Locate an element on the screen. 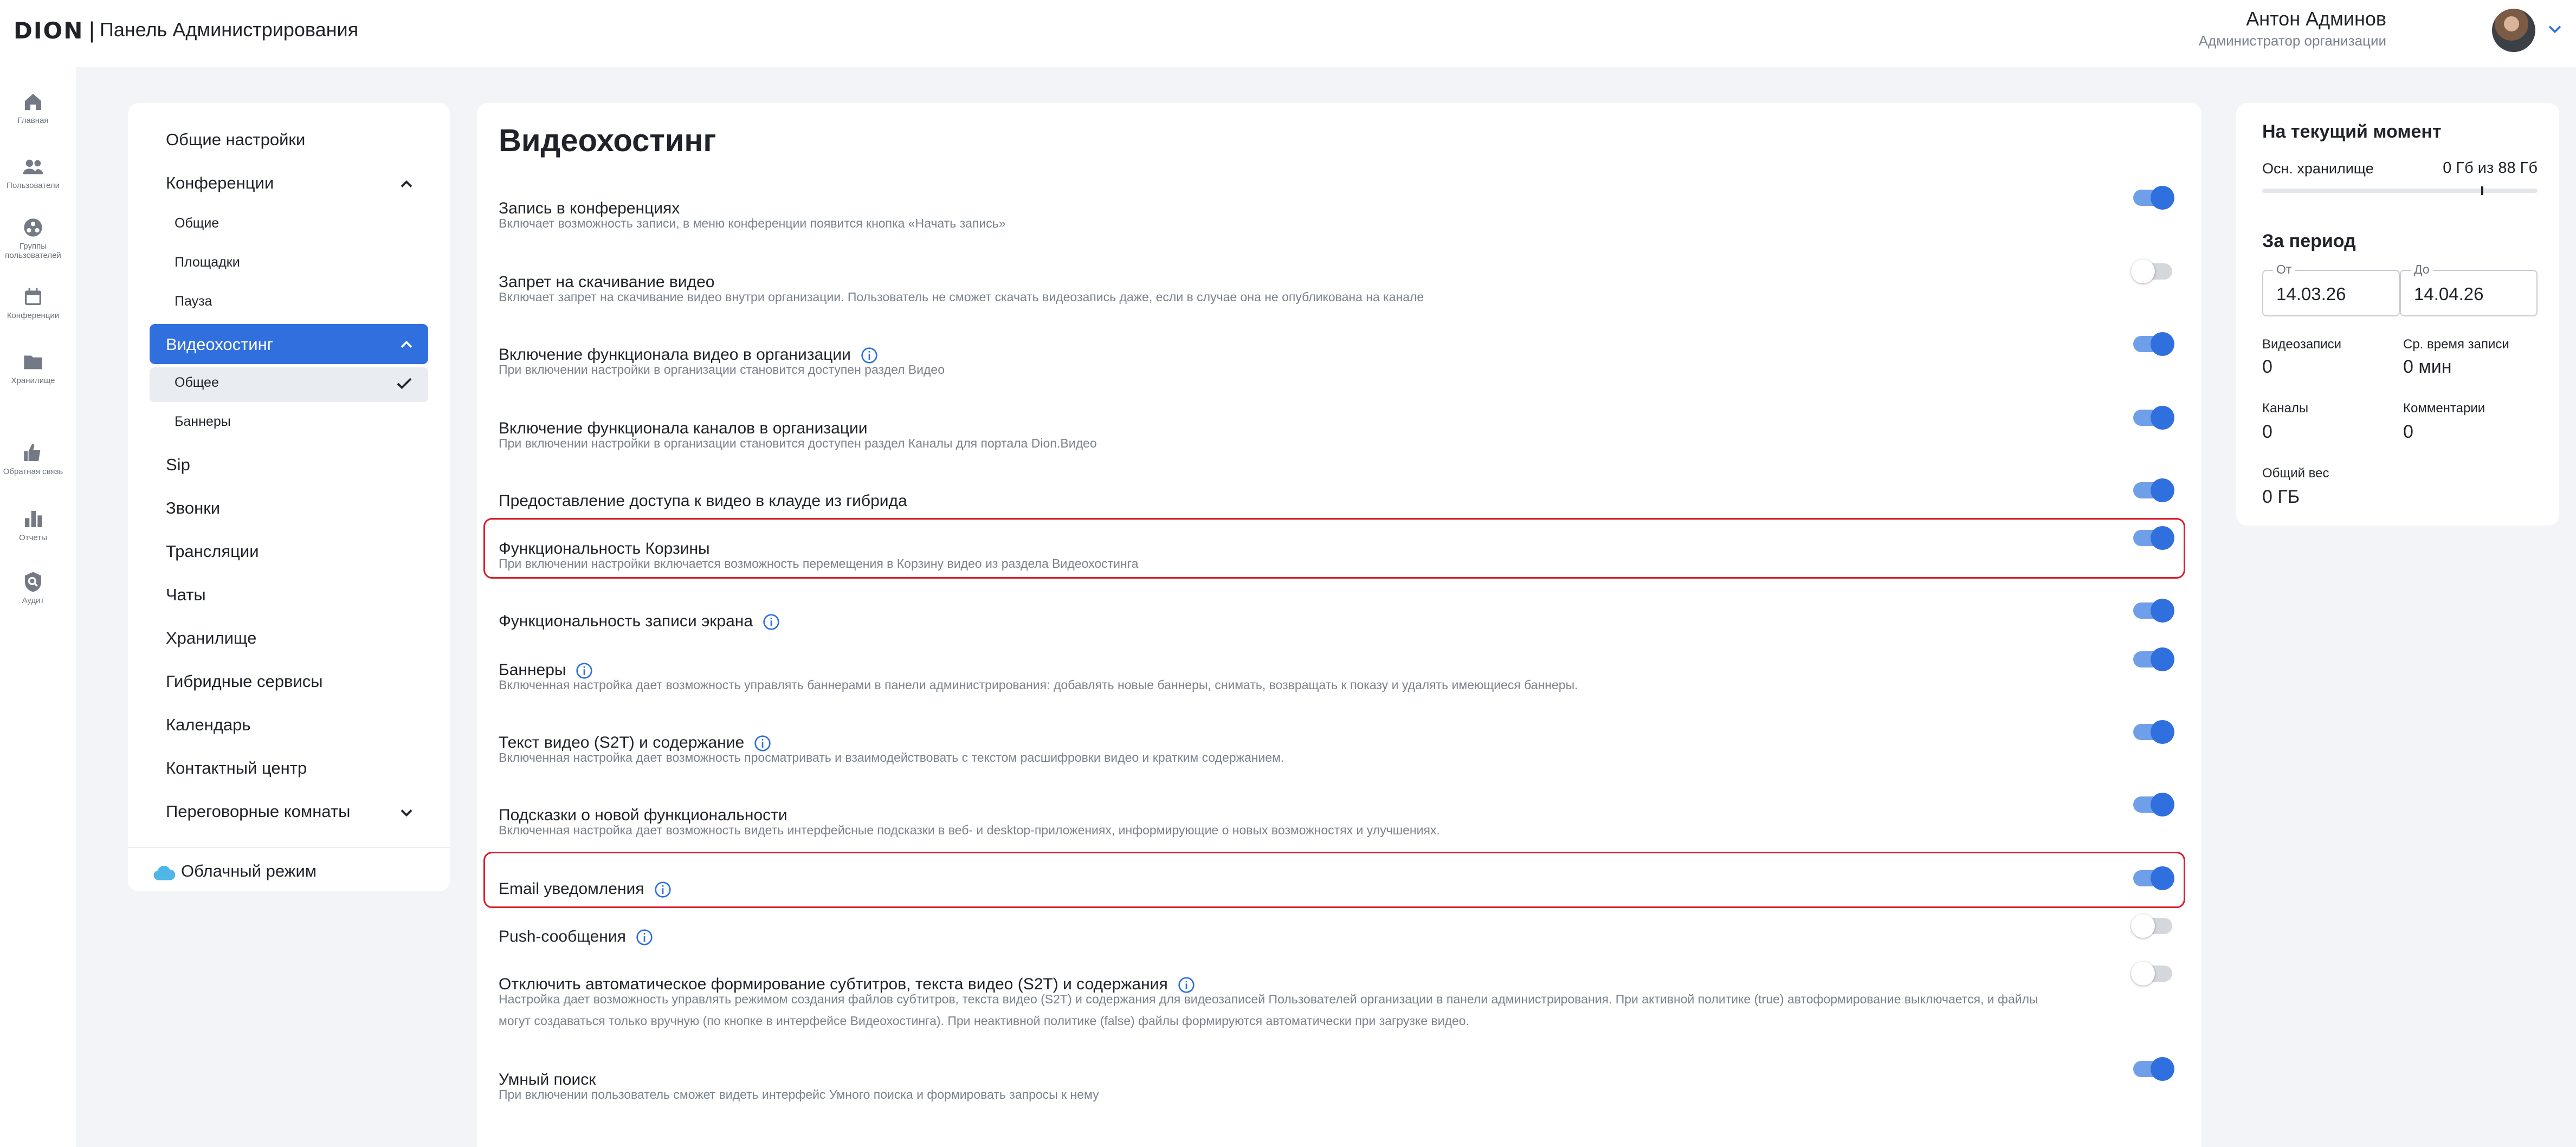 This screenshot has width=2576, height=1147. nav-contact-center: Контактный центр is located at coordinates (236, 768).